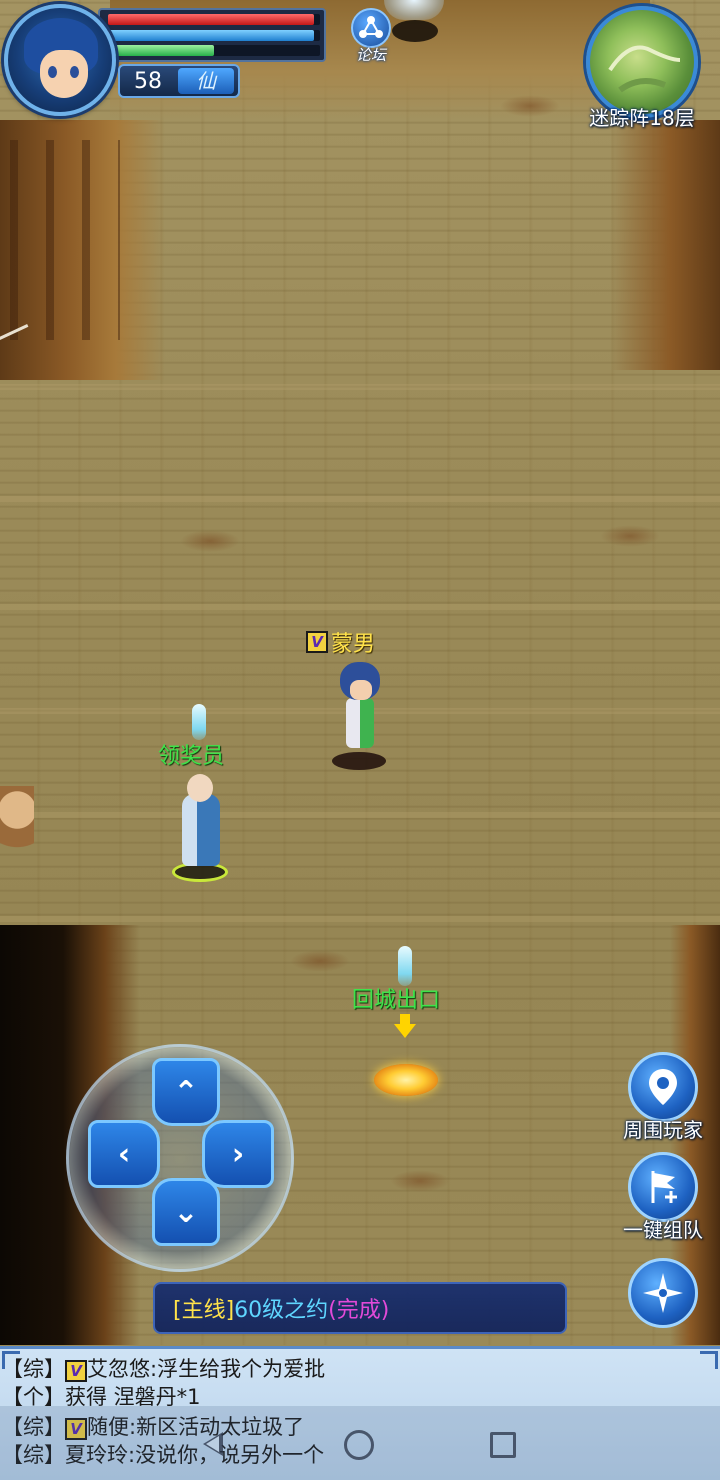 The image size is (720, 1480). What do you see at coordinates (396, 1000) in the screenshot?
I see `exit-portal-label: 回城出口` at bounding box center [396, 1000].